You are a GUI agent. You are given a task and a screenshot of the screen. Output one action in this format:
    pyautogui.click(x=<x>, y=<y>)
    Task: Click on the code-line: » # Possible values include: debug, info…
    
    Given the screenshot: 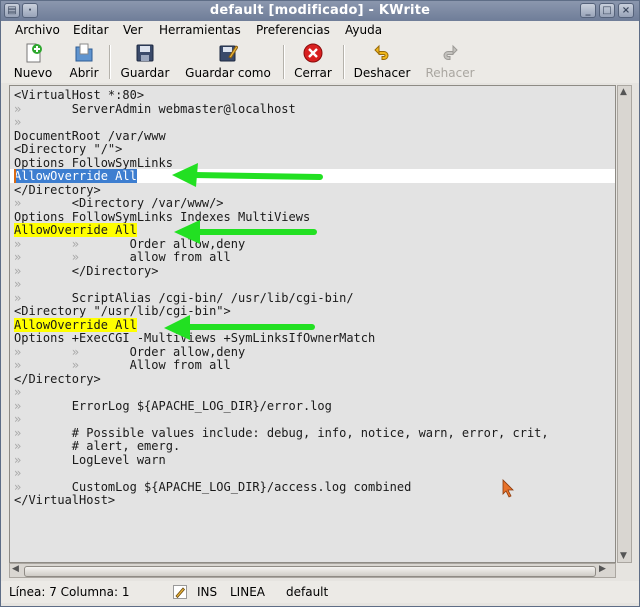 What is the action you would take?
    pyautogui.click(x=281, y=433)
    